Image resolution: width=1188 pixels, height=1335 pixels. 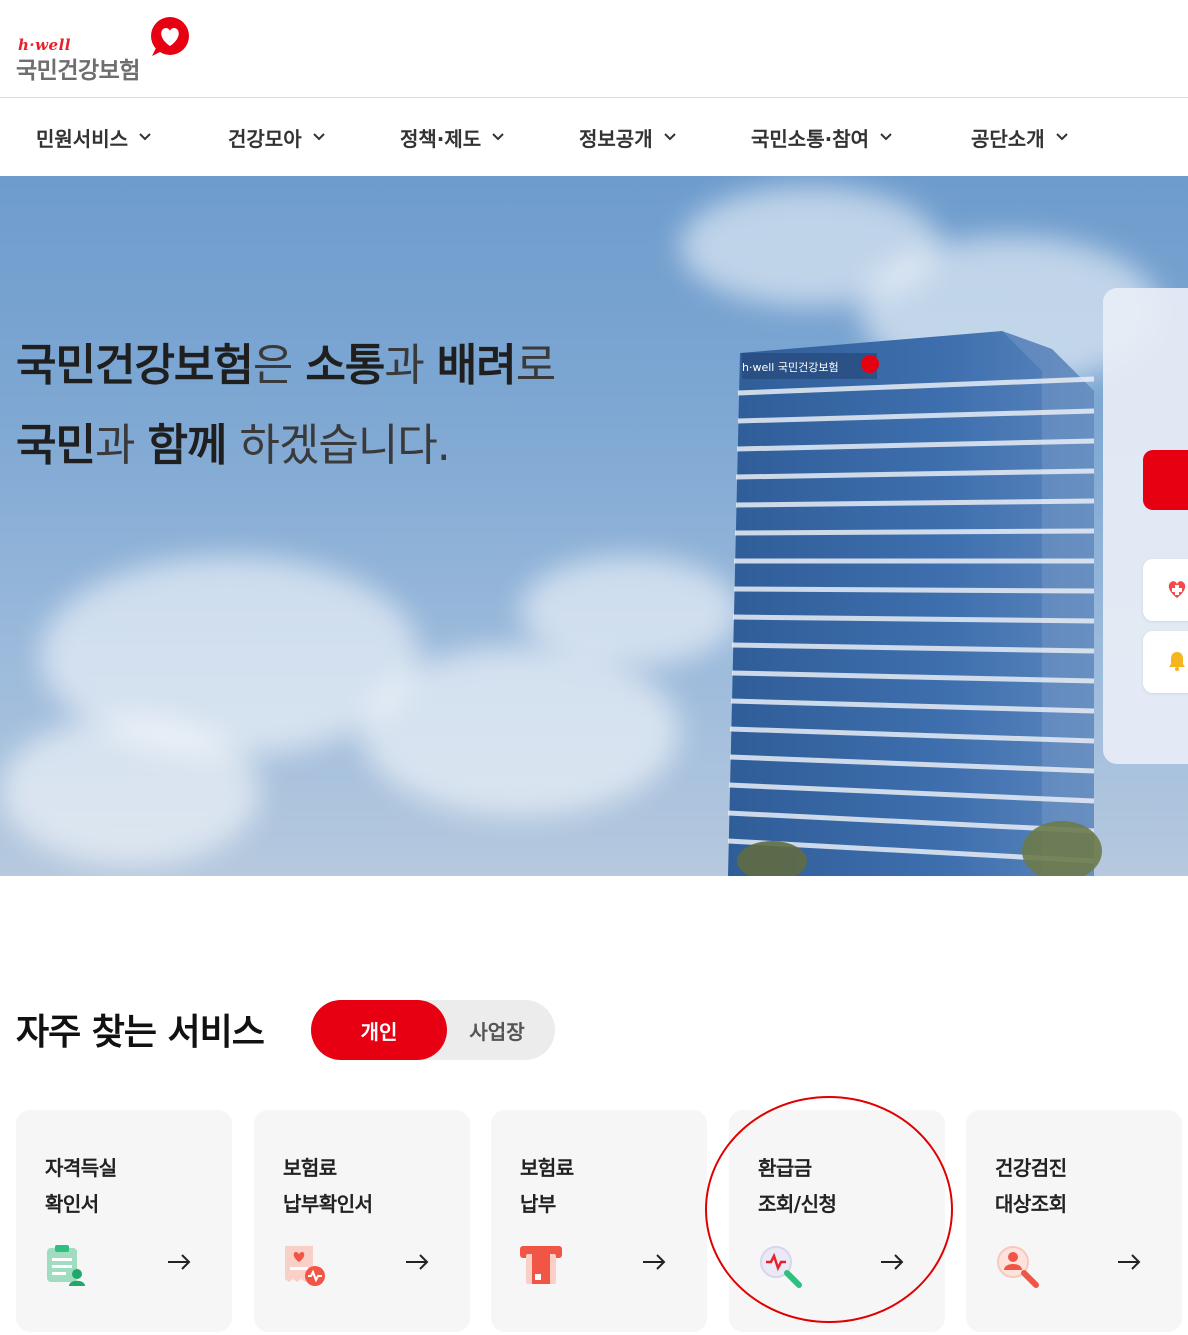 What do you see at coordinates (441, 138) in the screenshot?
I see `nav-item-label: 정책·제도` at bounding box center [441, 138].